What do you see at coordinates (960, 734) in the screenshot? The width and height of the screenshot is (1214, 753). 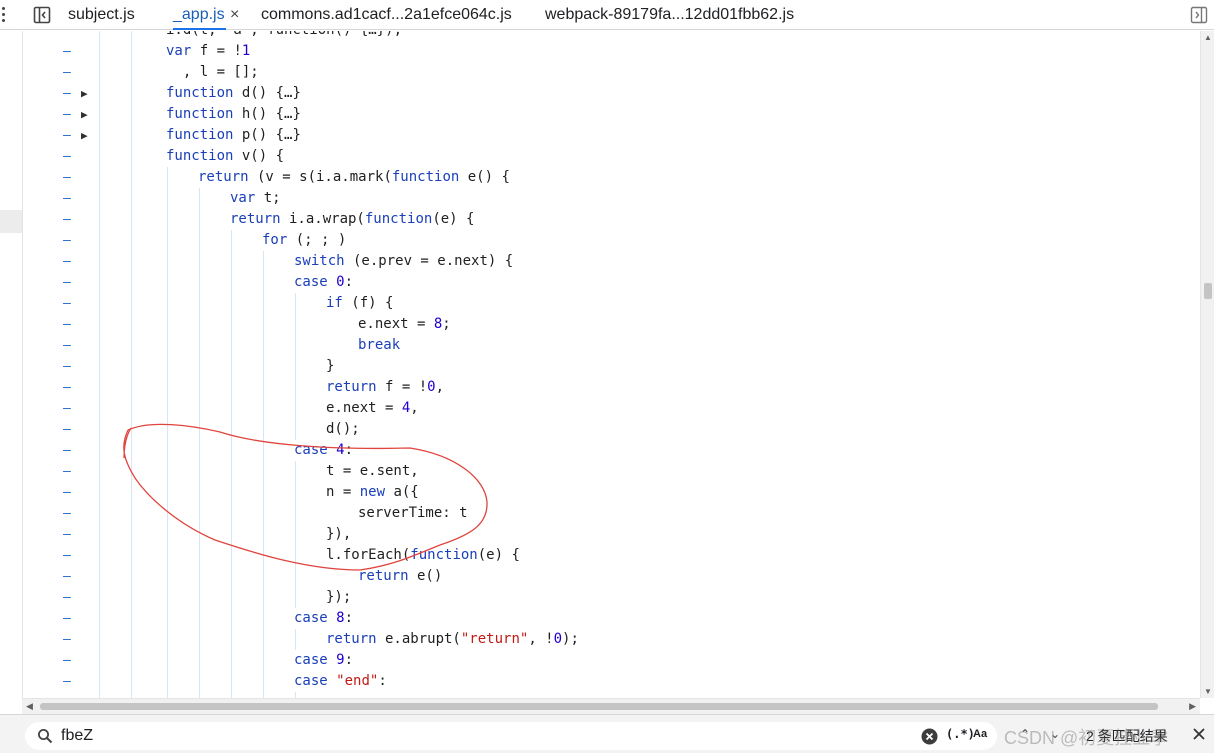 I see `regex-toggle: (.*)` at bounding box center [960, 734].